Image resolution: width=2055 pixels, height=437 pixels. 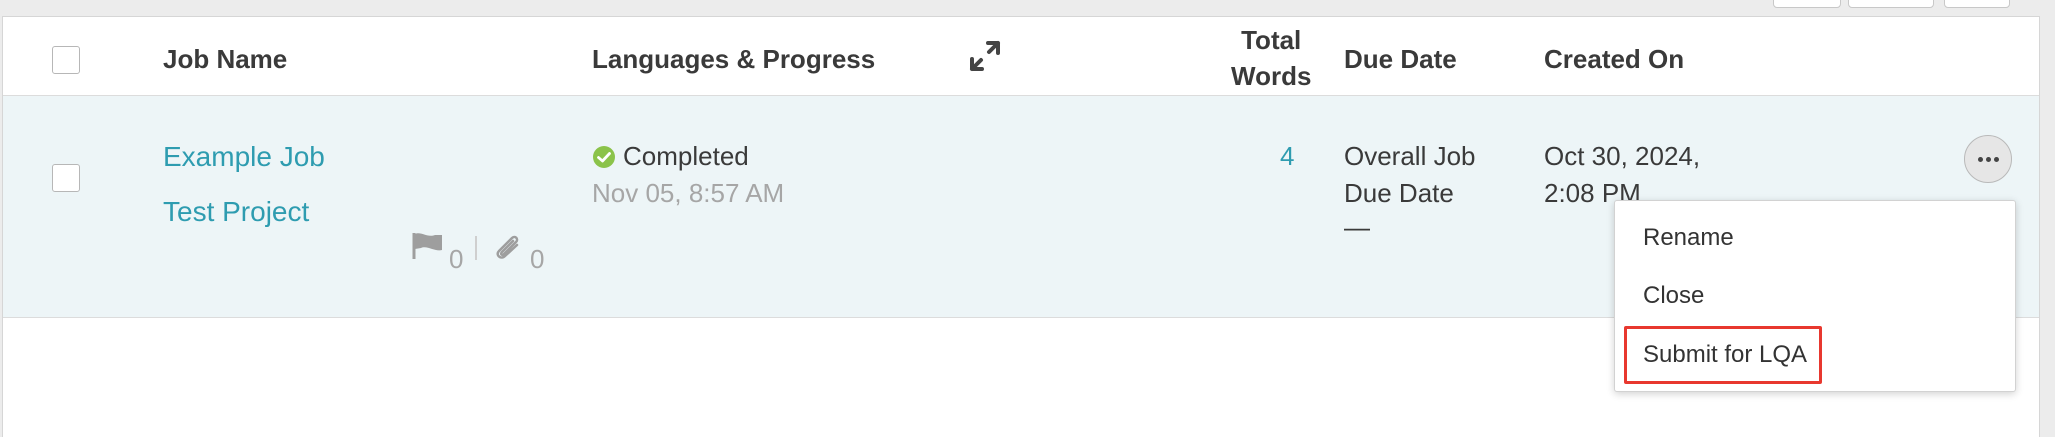 I want to click on created-on-line1: Oct 30, 2024,, so click(x=1622, y=156).